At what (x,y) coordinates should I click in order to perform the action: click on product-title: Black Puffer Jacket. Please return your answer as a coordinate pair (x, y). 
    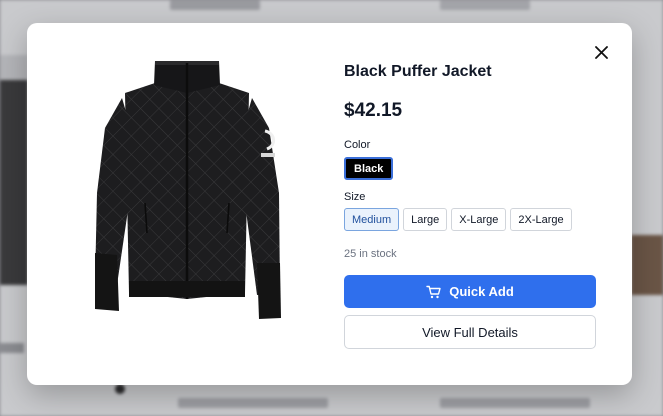
    Looking at the image, I should click on (418, 71).